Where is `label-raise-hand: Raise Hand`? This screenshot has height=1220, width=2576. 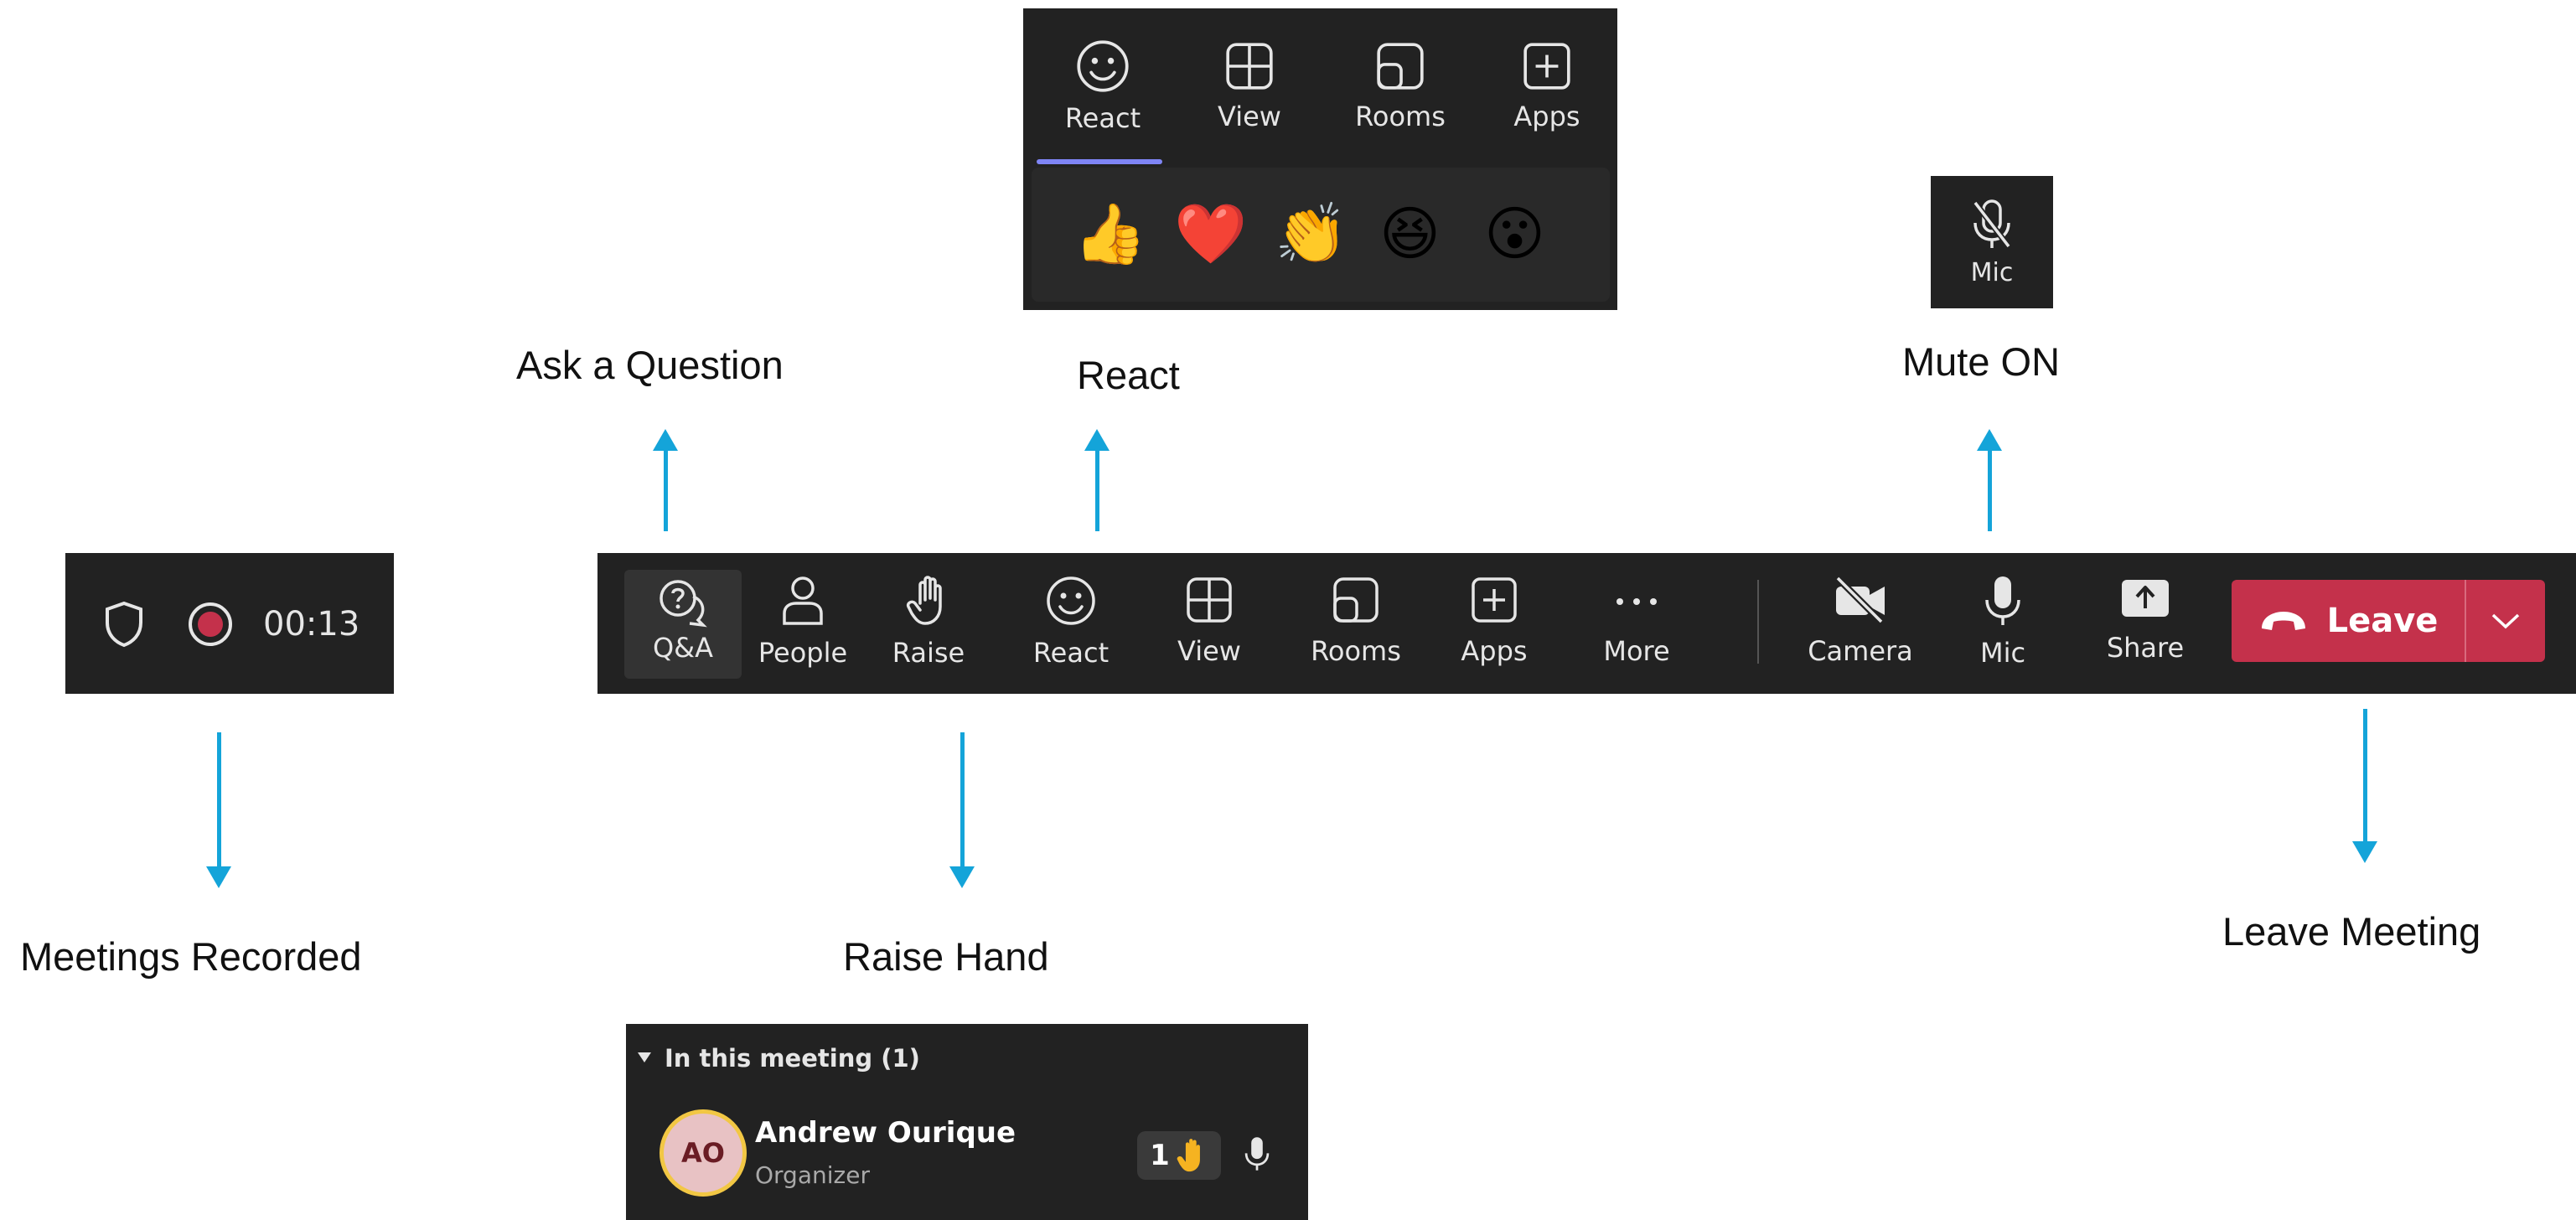
label-raise-hand: Raise Hand is located at coordinates (946, 956).